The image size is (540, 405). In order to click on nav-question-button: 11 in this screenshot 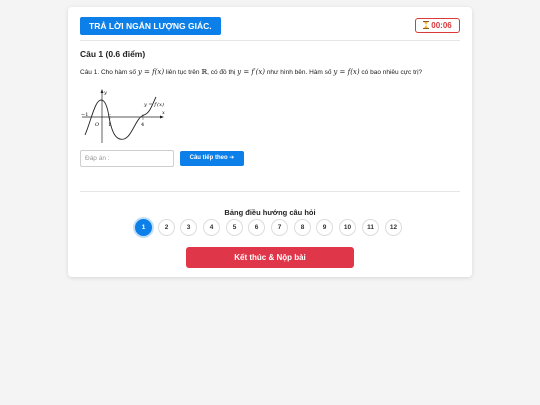, I will do `click(370, 227)`.